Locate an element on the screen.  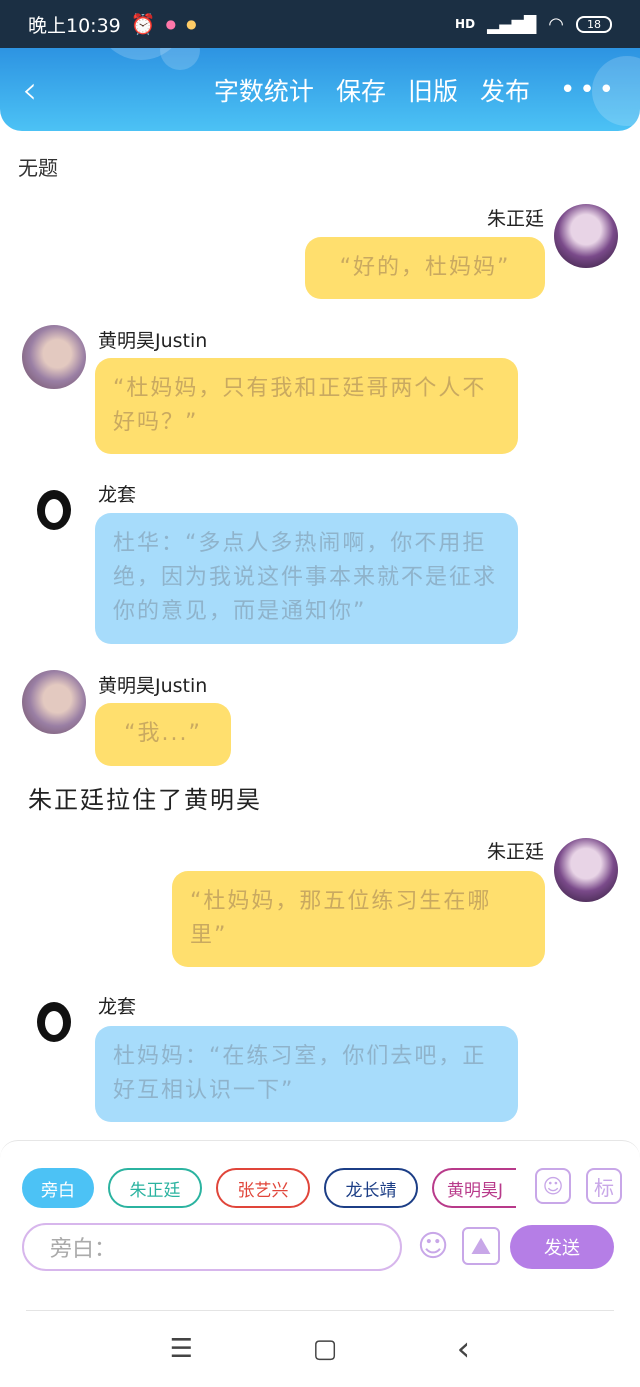
network-label: HD is located at coordinates (465, 24).